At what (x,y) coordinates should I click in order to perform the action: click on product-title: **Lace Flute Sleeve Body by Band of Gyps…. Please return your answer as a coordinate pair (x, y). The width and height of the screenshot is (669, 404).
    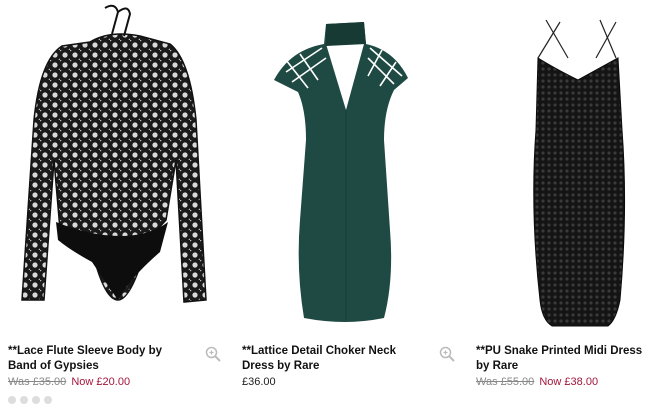
    Looking at the image, I should click on (97, 359).